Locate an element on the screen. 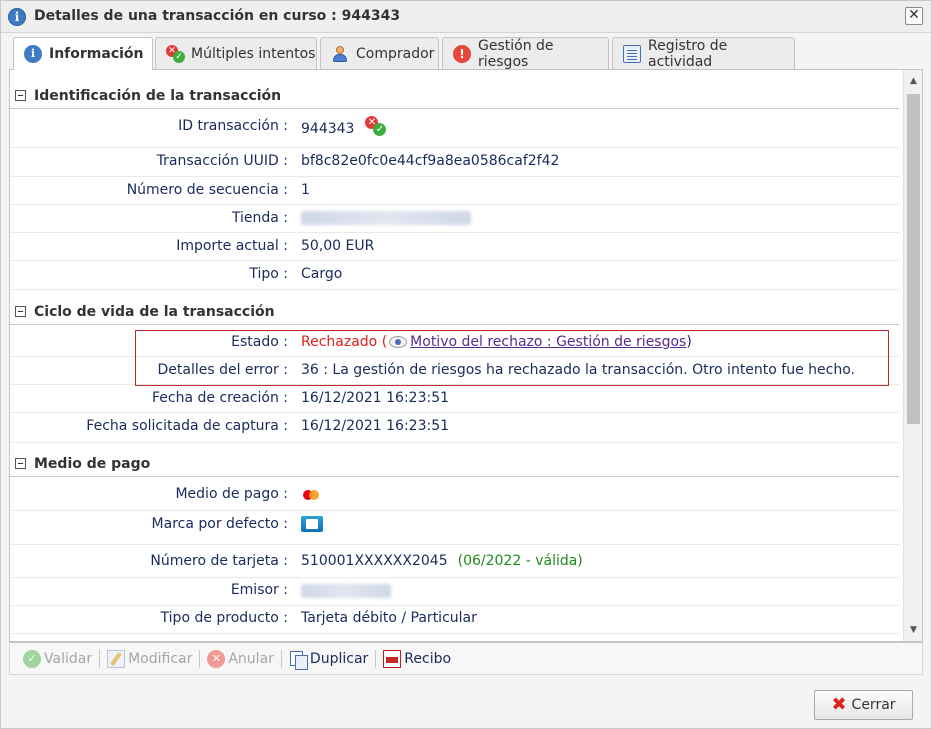 The width and height of the screenshot is (932, 729). tab-label: Comprador is located at coordinates (395, 53).